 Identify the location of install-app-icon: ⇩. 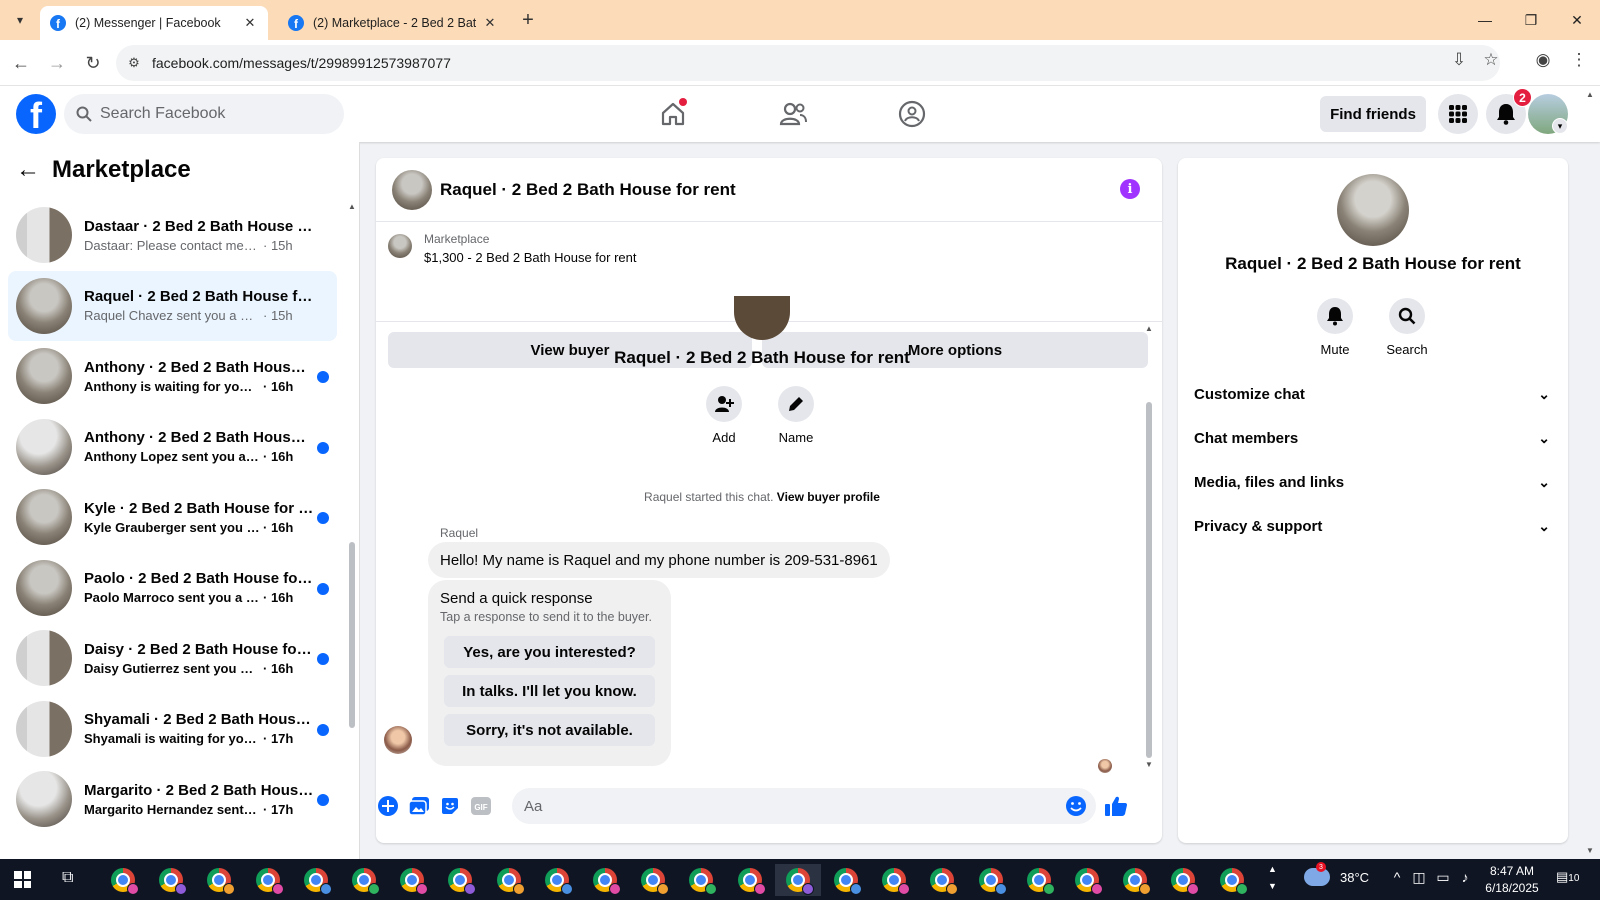
(1459, 60).